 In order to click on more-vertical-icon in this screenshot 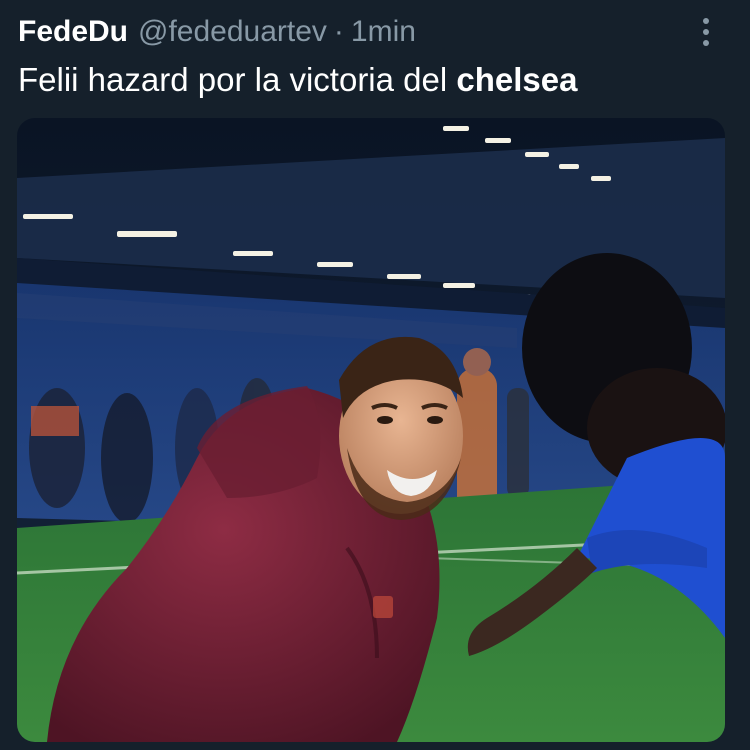, I will do `click(706, 32)`.